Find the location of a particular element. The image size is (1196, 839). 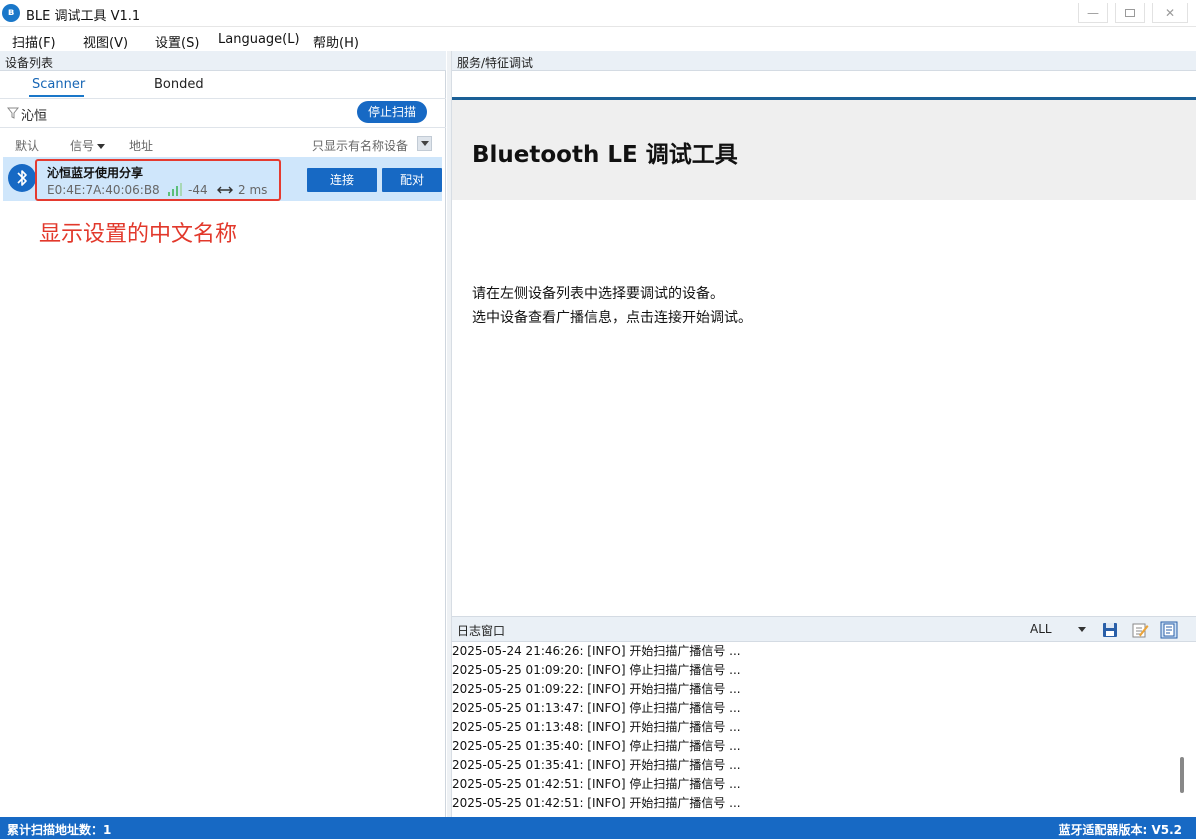

annotation-text: 显示设置的中文名称 is located at coordinates (138, 234).